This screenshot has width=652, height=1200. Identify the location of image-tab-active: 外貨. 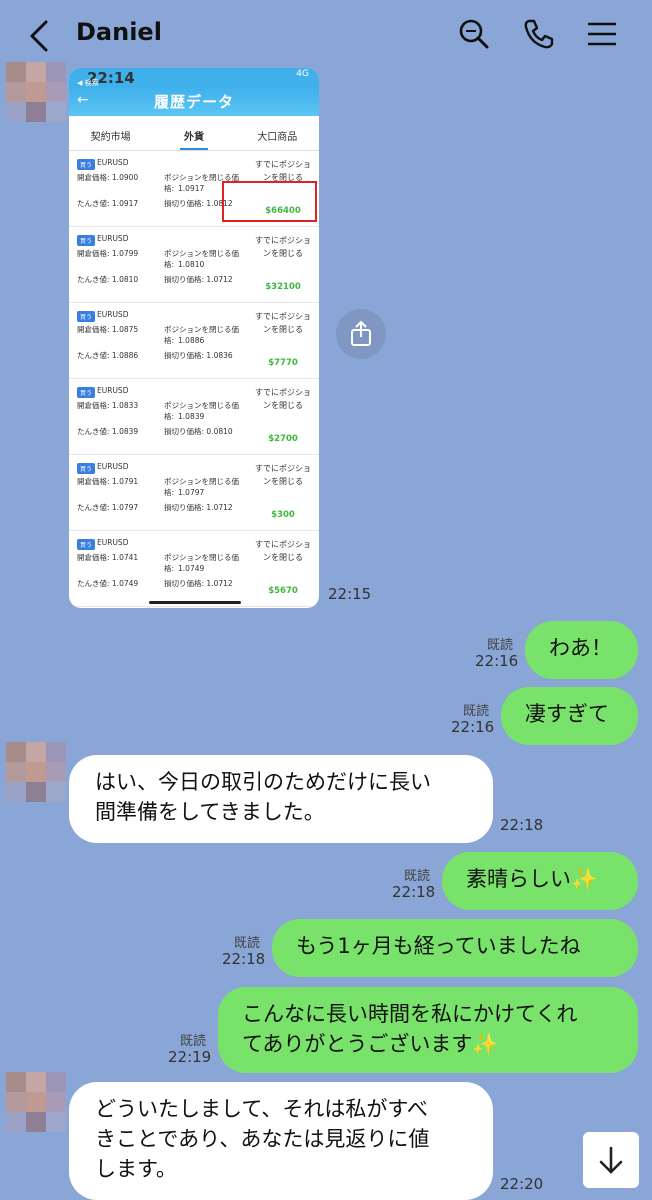
(193, 133).